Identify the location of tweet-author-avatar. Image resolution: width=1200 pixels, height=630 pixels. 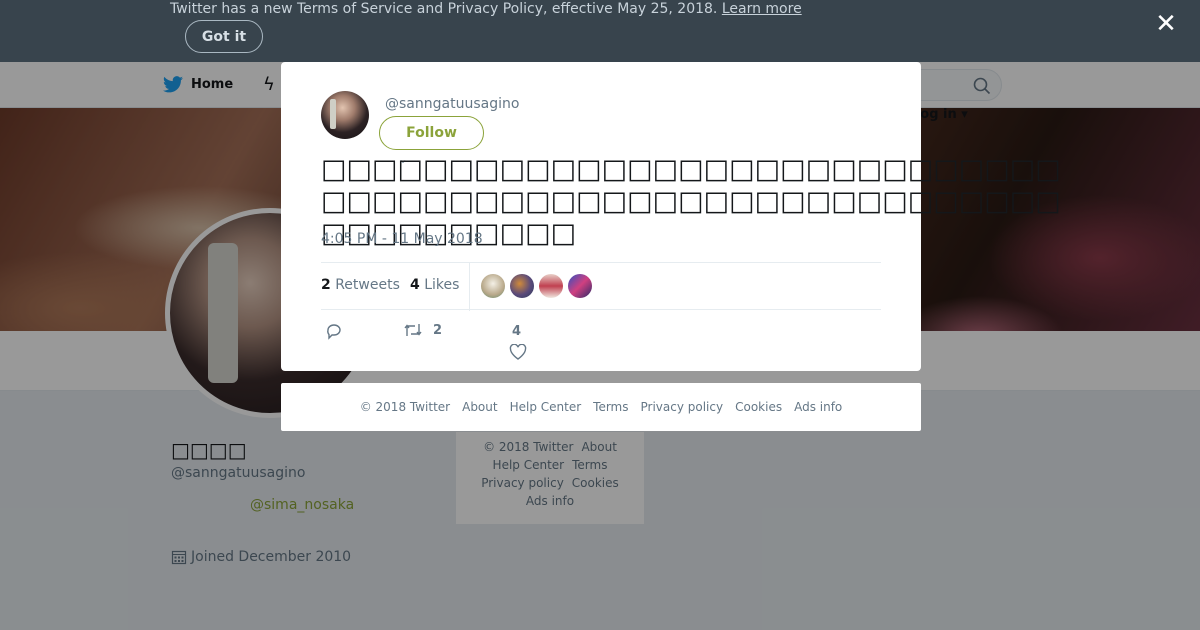
(345, 115).